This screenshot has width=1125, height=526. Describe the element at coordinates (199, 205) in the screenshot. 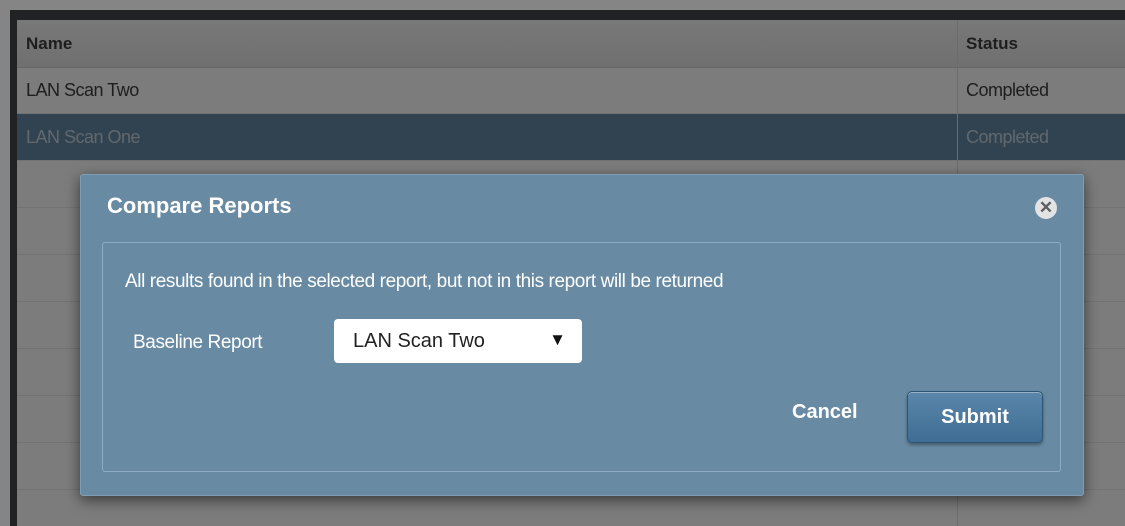

I see `dialog-title: Compare Reports` at that location.